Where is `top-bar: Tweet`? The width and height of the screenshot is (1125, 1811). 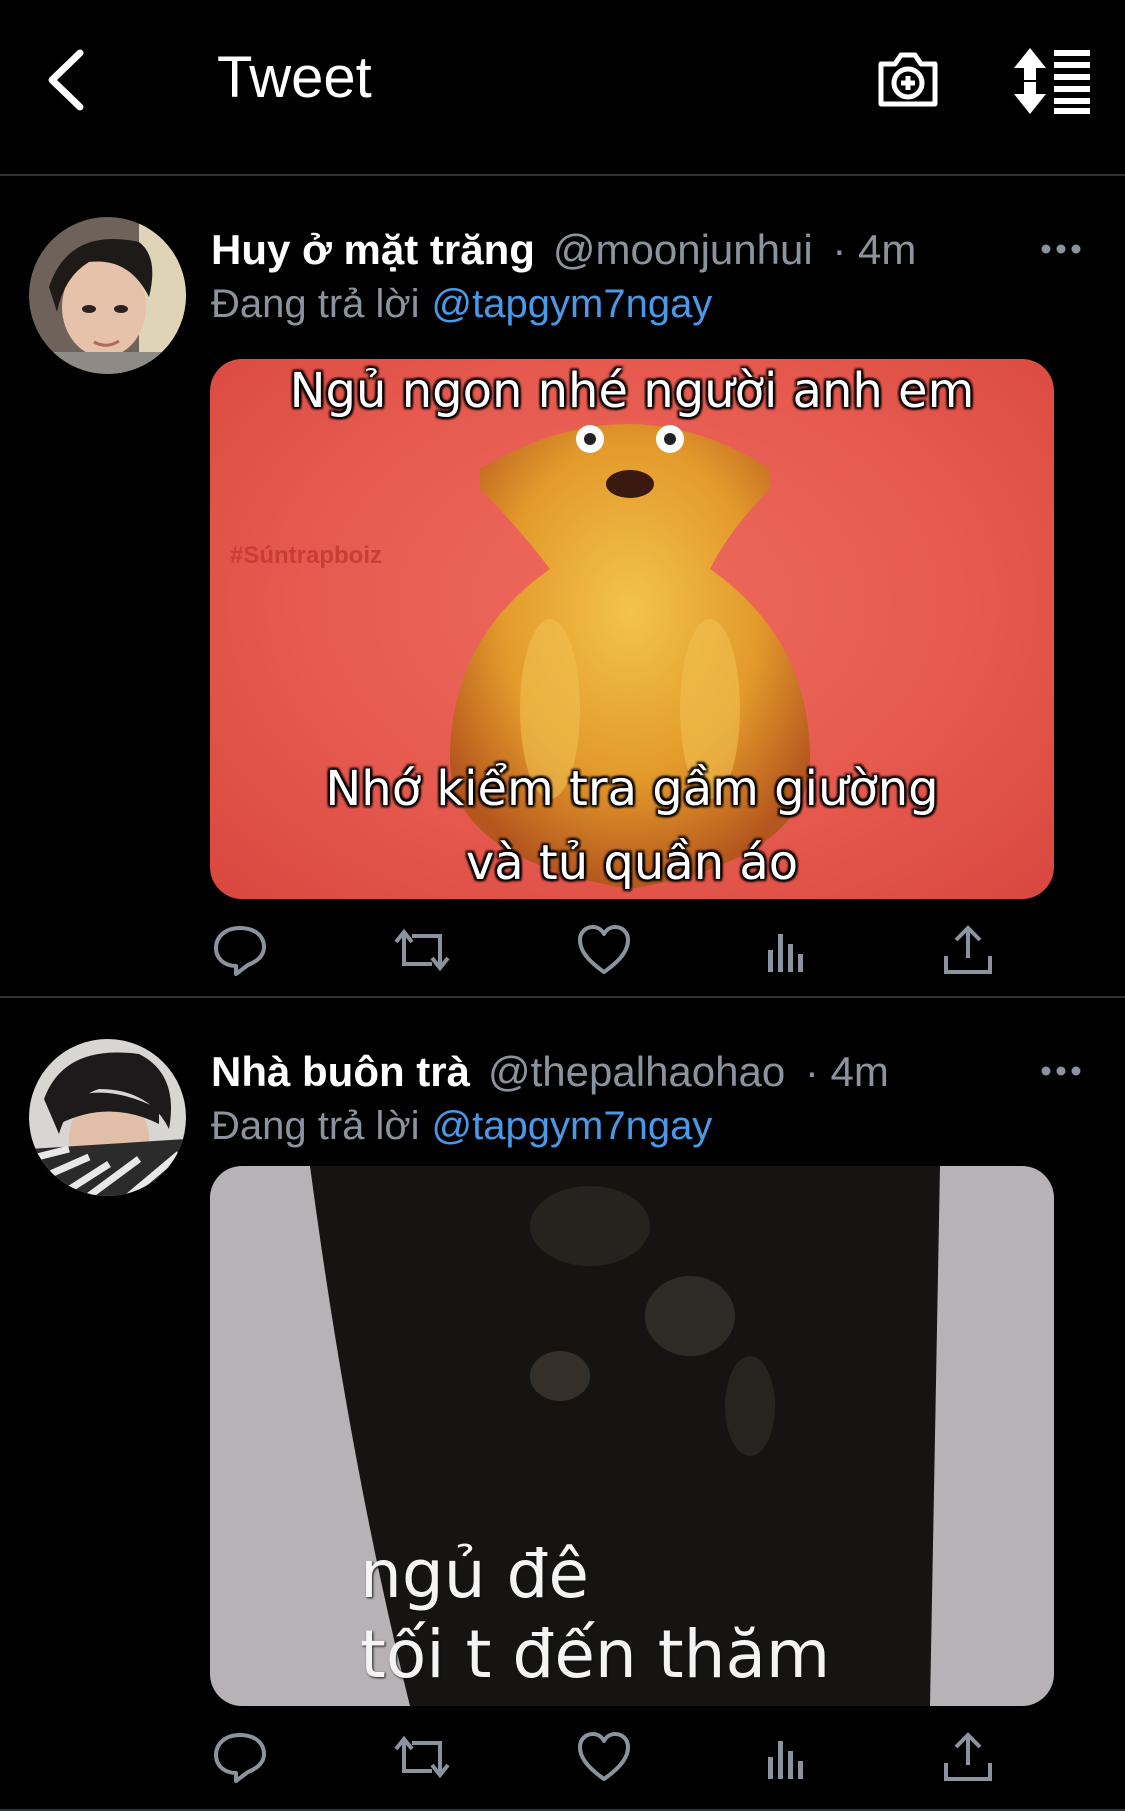
top-bar: Tweet is located at coordinates (562, 88).